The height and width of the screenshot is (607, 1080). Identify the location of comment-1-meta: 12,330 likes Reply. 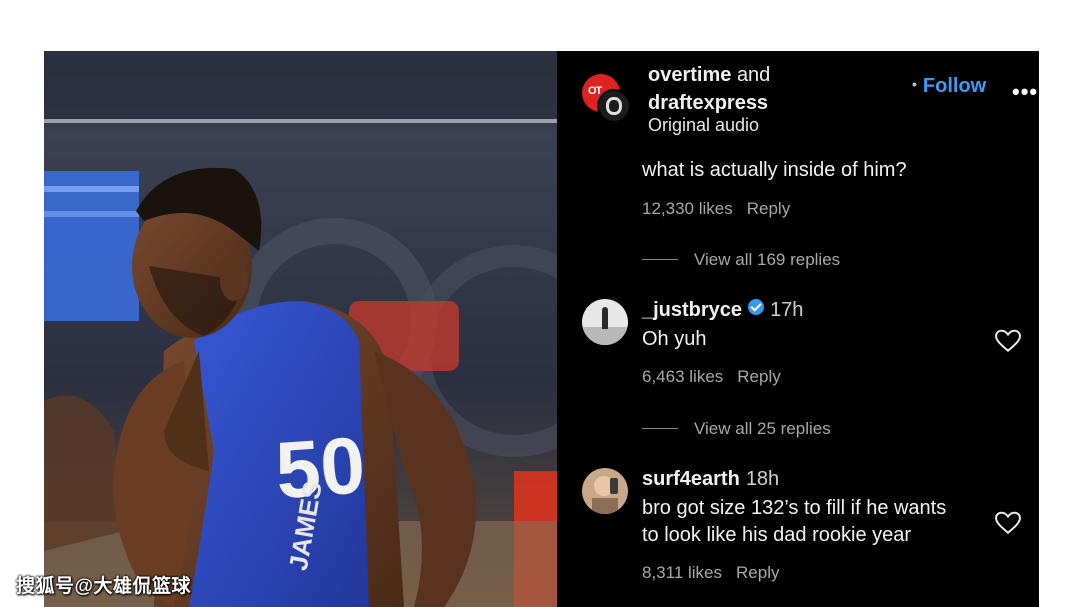
(716, 209).